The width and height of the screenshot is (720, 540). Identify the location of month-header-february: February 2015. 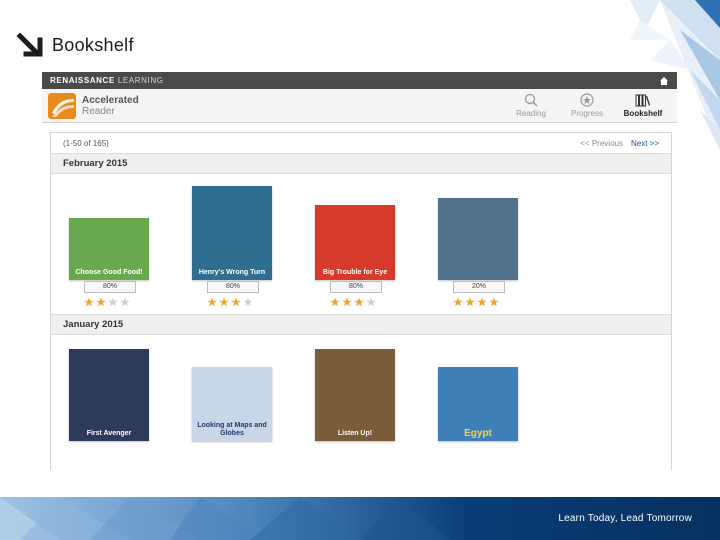
(361, 163).